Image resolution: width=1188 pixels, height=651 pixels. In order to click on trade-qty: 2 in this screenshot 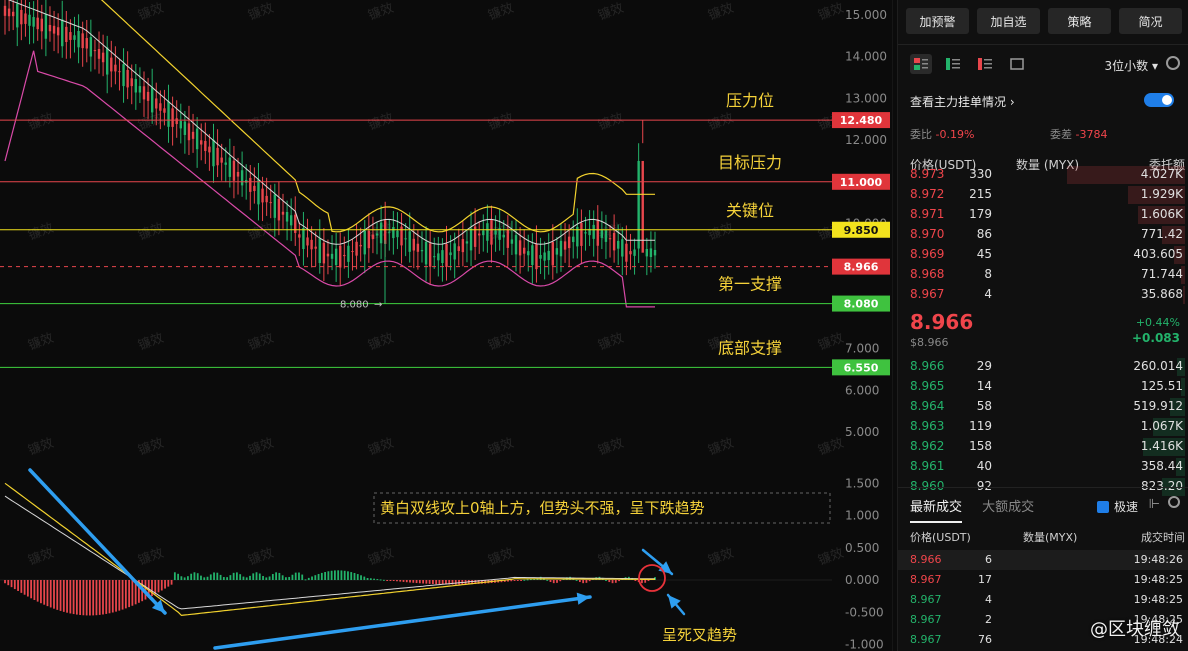, I will do `click(988, 619)`.